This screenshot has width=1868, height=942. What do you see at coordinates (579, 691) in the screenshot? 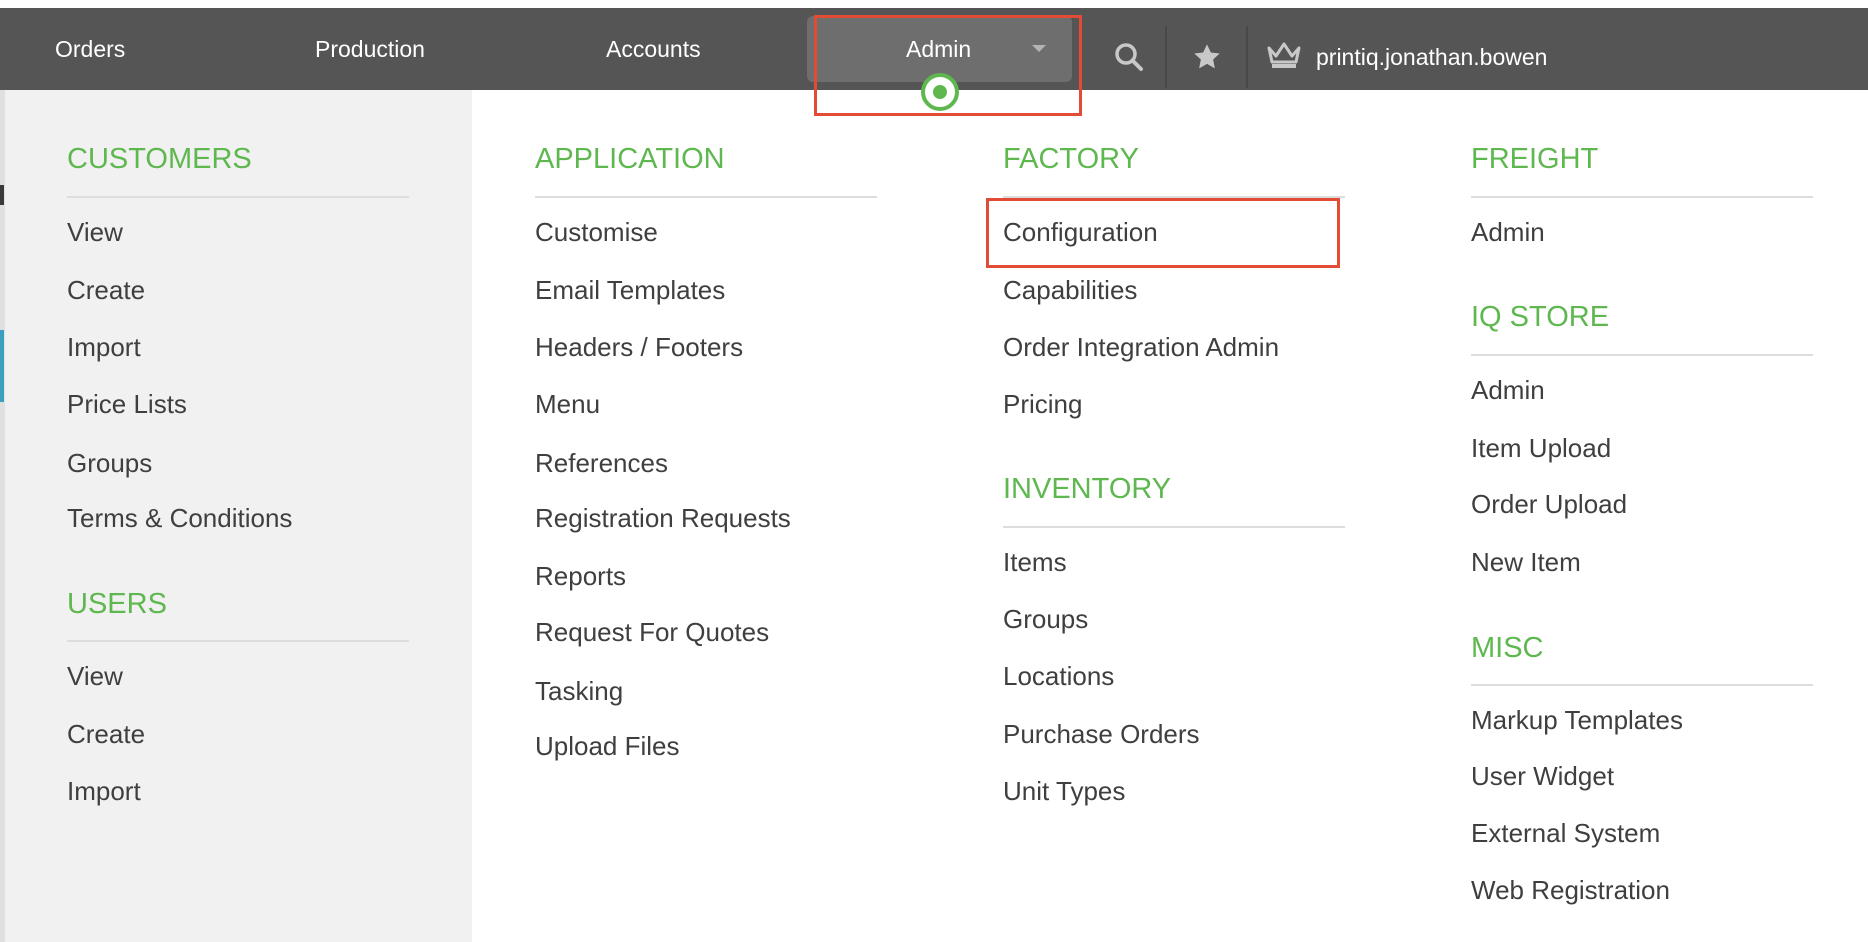
I see `menu-item-application-tasking: Tasking` at bounding box center [579, 691].